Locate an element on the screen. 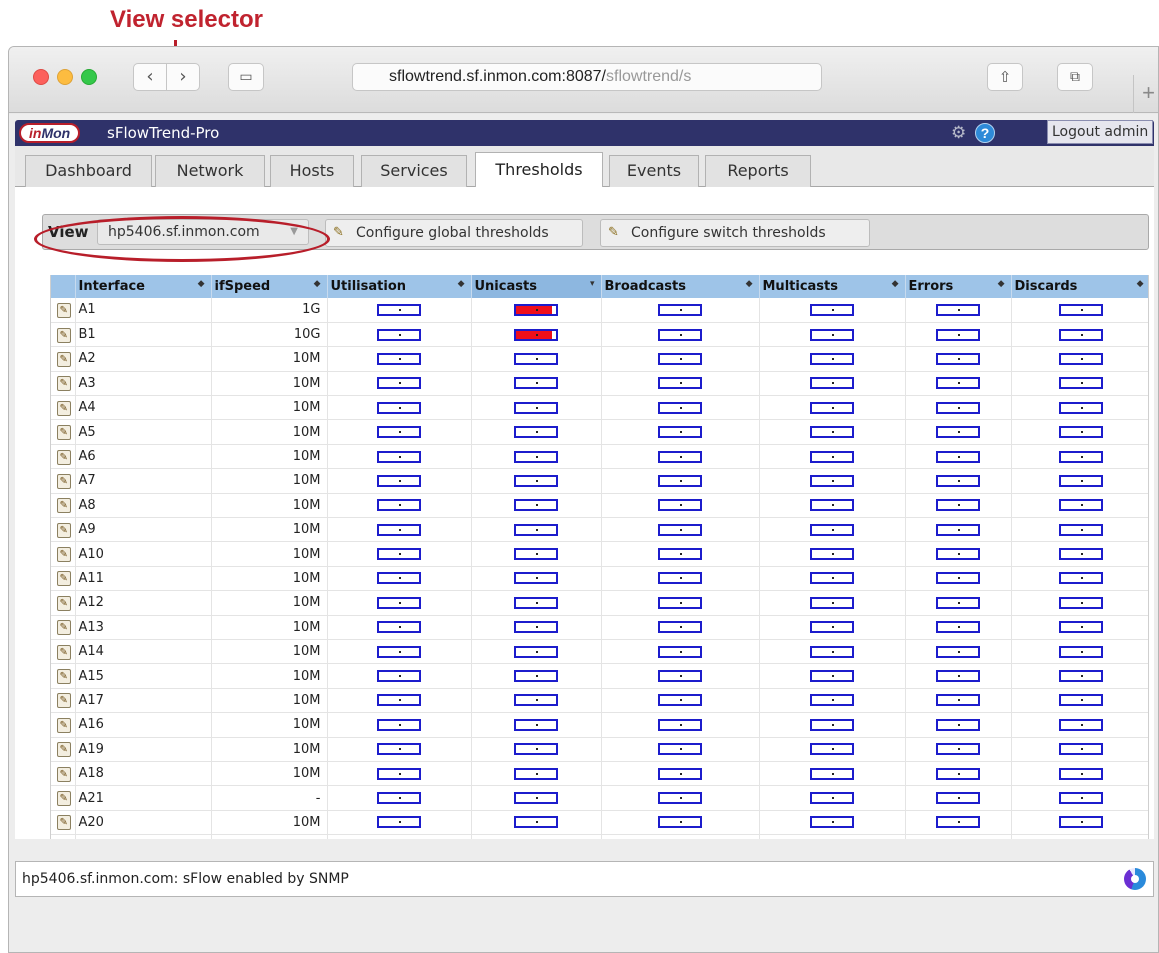 The height and width of the screenshot is (953, 1159). column-header-unicasts: Unicasts ▾ is located at coordinates (536, 286).